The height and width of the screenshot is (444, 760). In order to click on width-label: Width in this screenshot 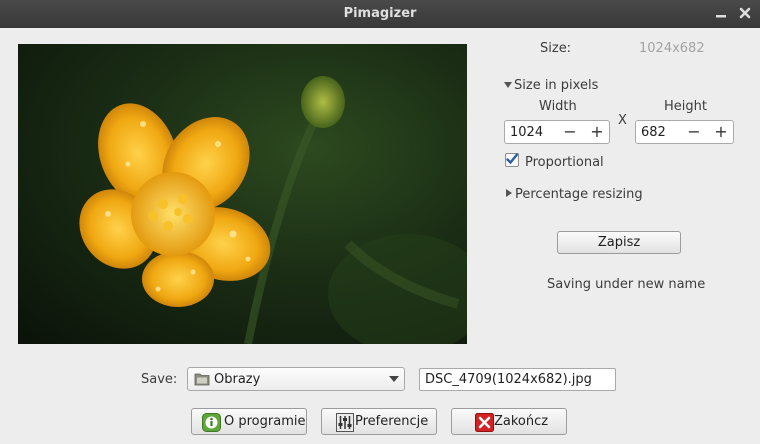, I will do `click(558, 106)`.